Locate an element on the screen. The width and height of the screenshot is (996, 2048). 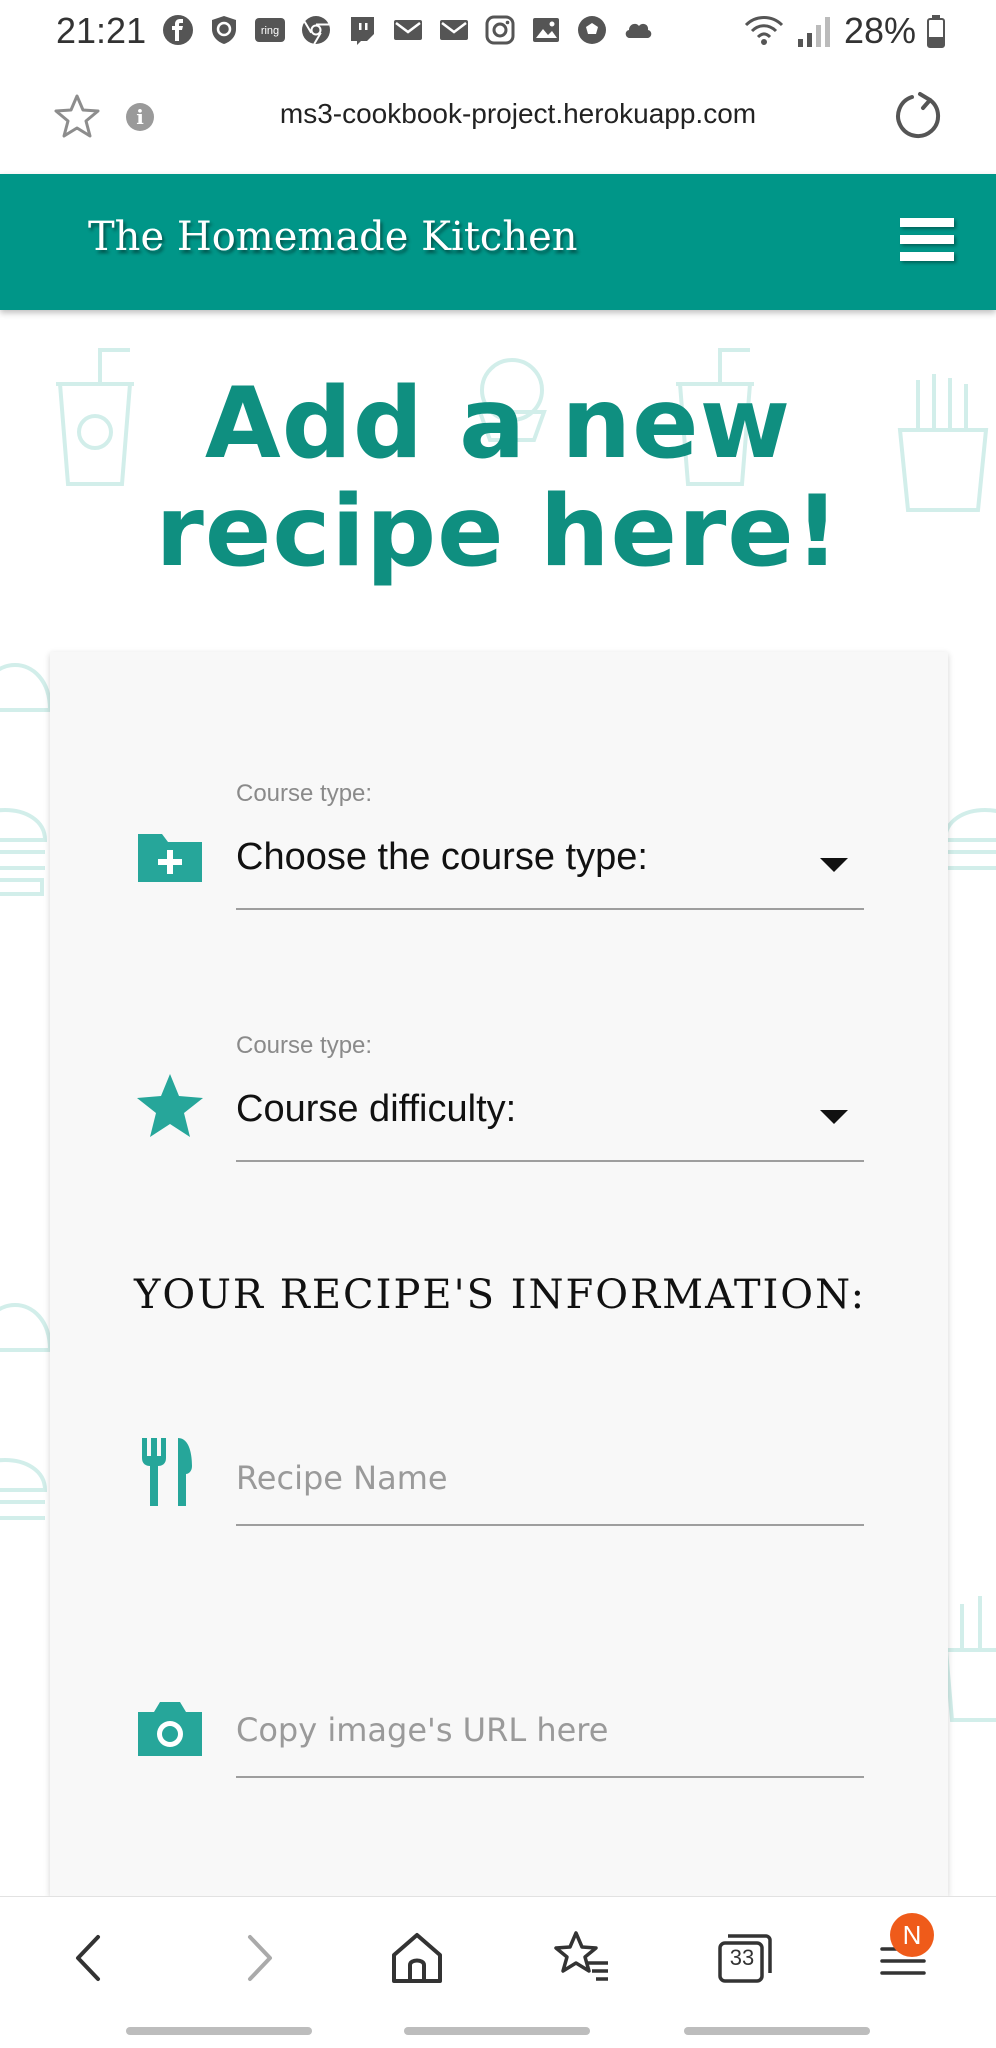
difficulty-select-value: Course difficulty: is located at coordinates (376, 1109).